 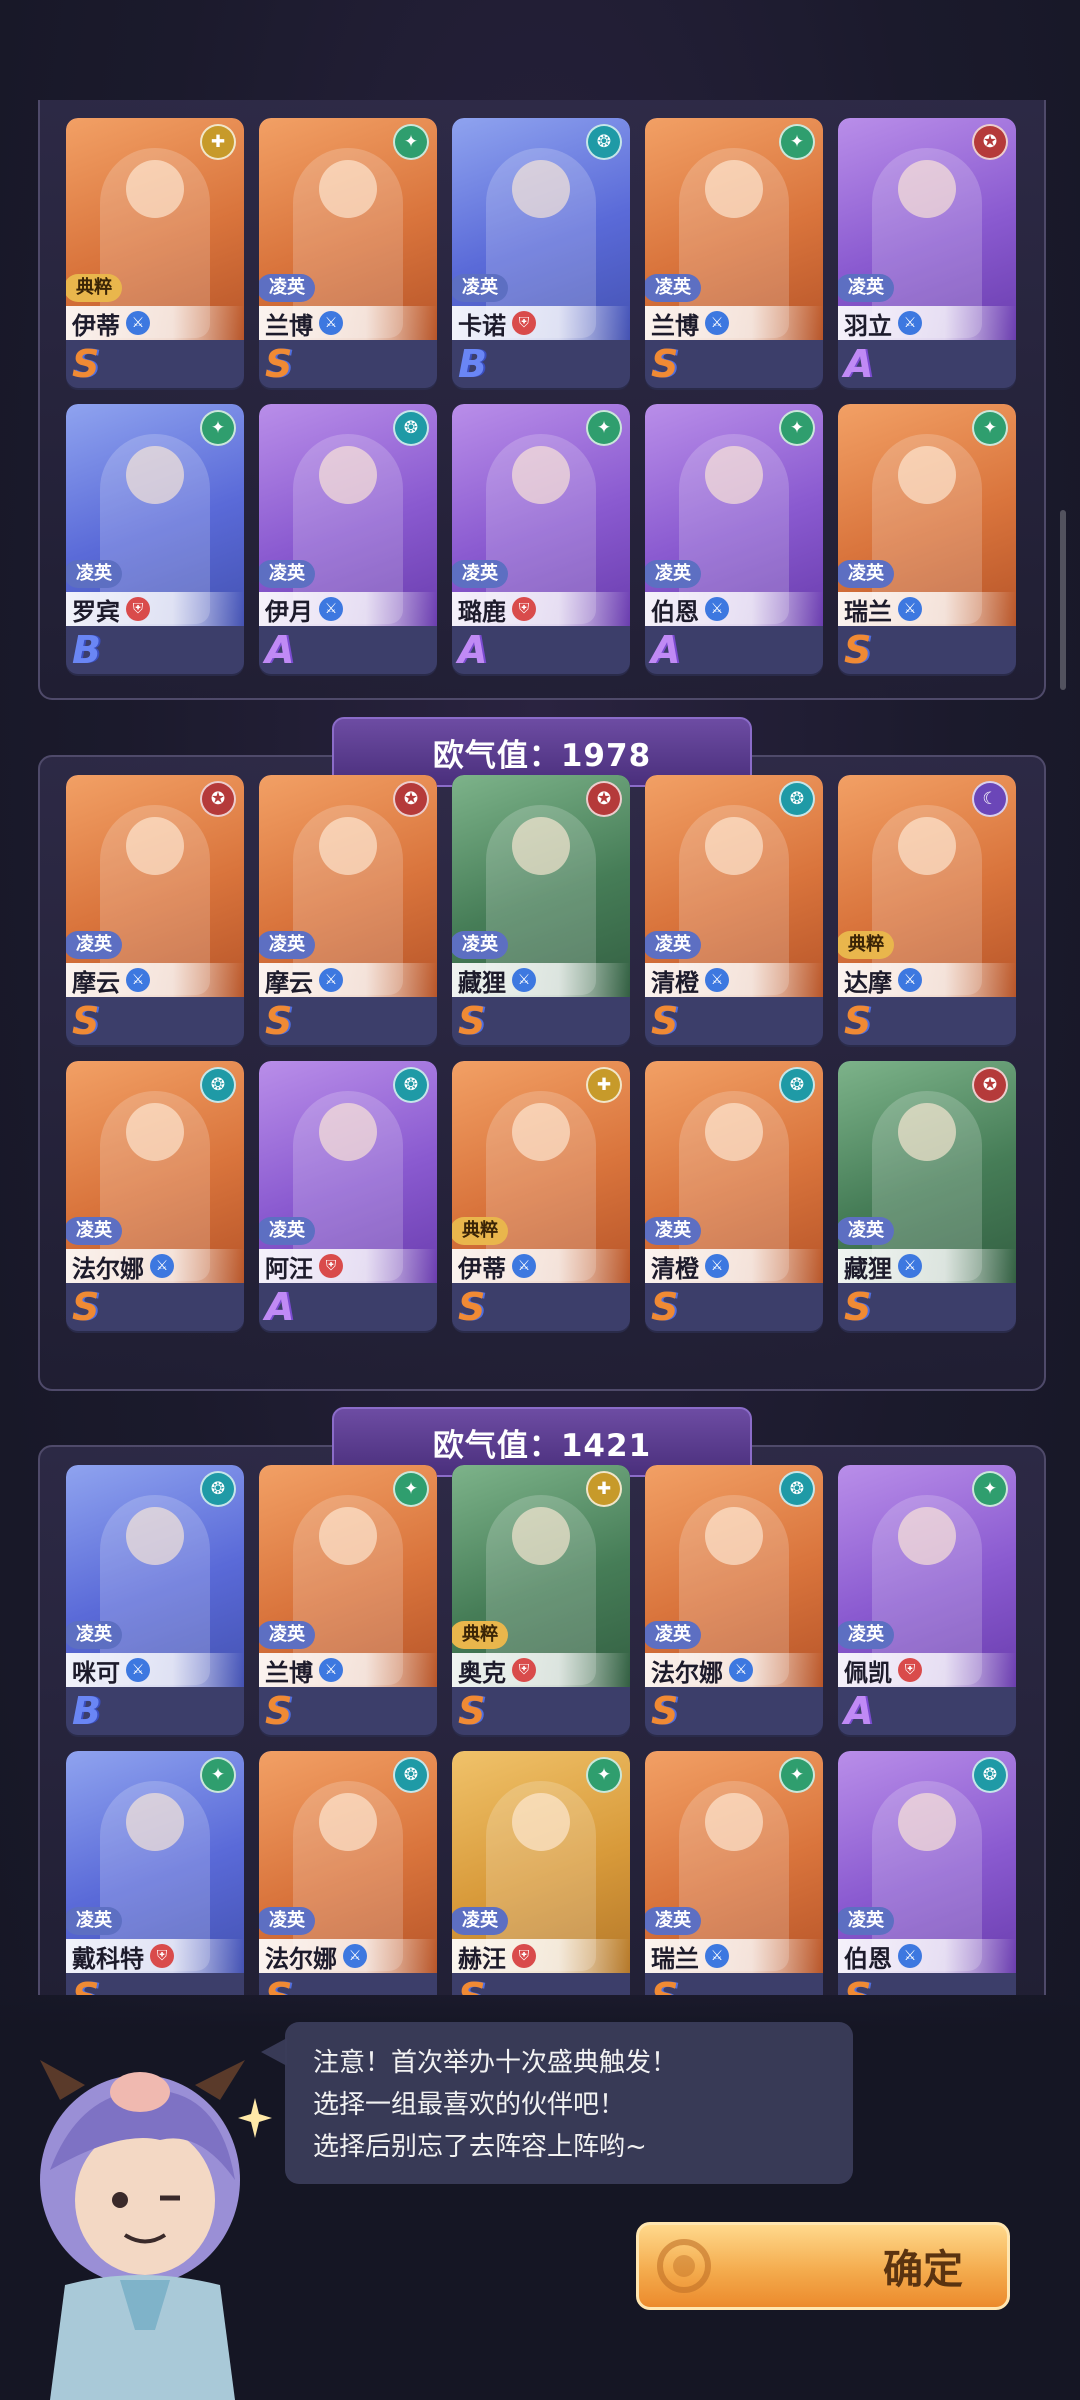 What do you see at coordinates (155, 1600) in the screenshot?
I see `hero-card: ❂ 凌英 咪可 ⚔ B` at bounding box center [155, 1600].